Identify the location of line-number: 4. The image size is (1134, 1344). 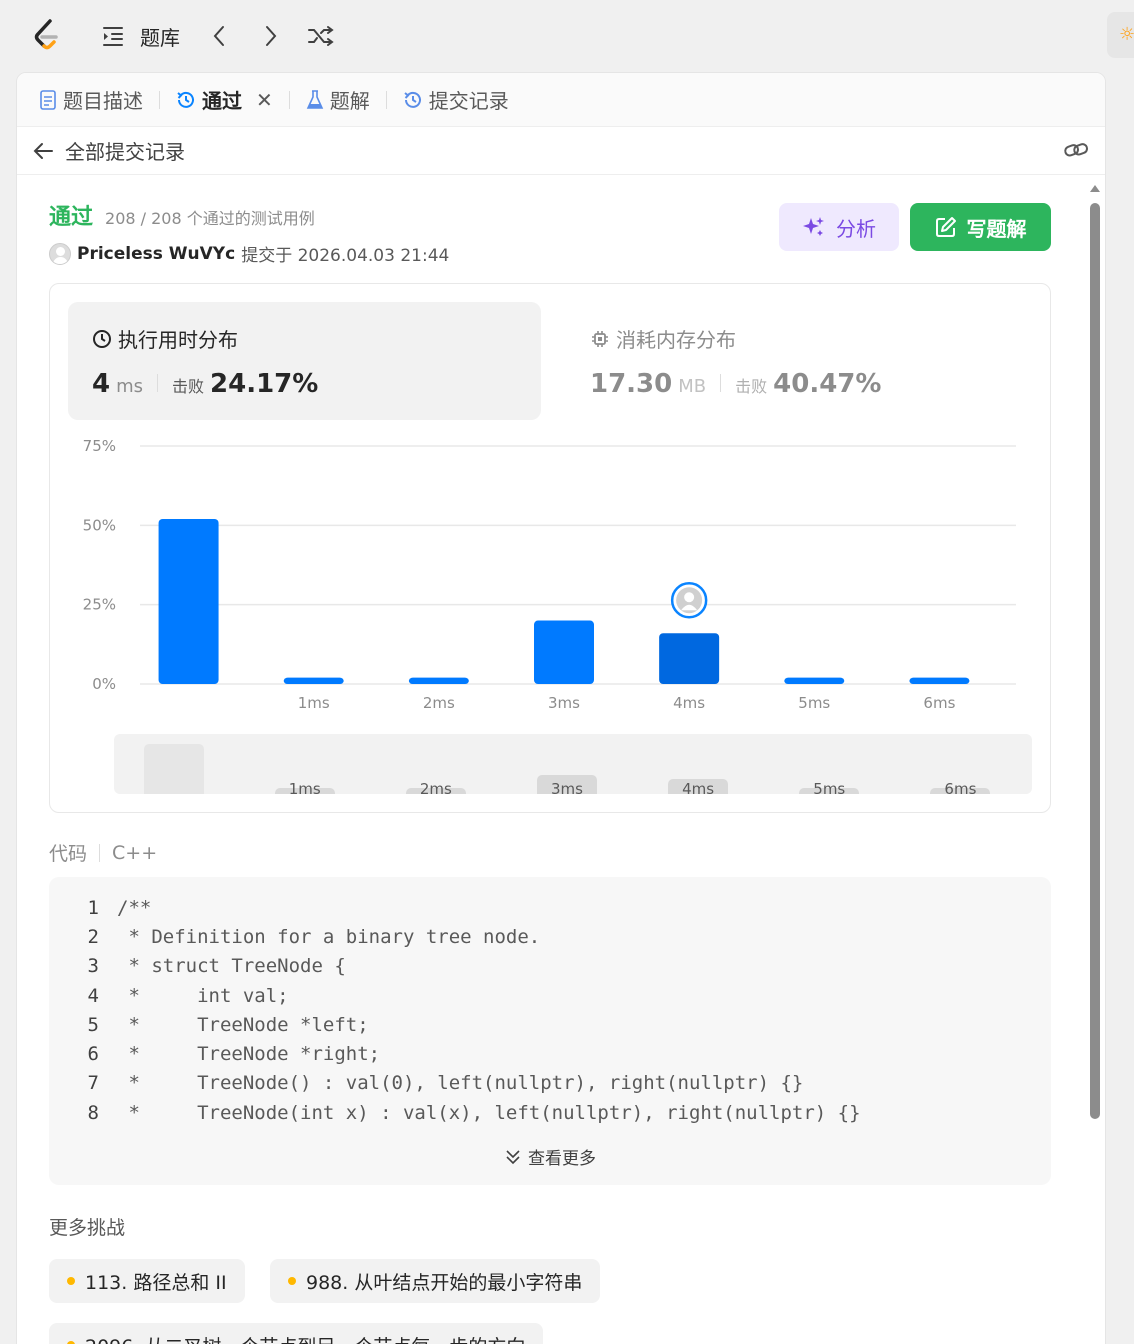
(93, 995).